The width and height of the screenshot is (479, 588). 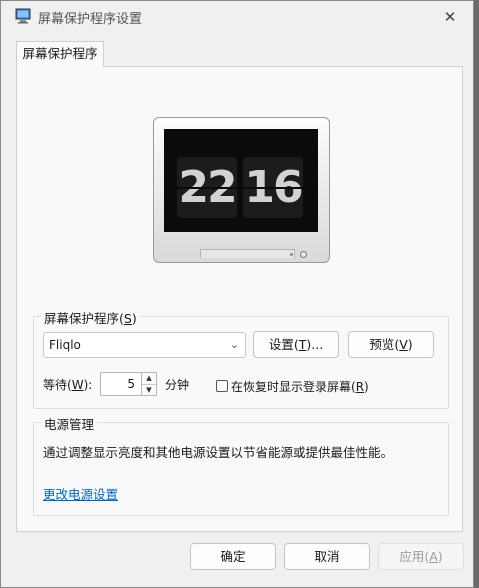 I want to click on wait-minutes-input: 5, so click(x=121, y=384).